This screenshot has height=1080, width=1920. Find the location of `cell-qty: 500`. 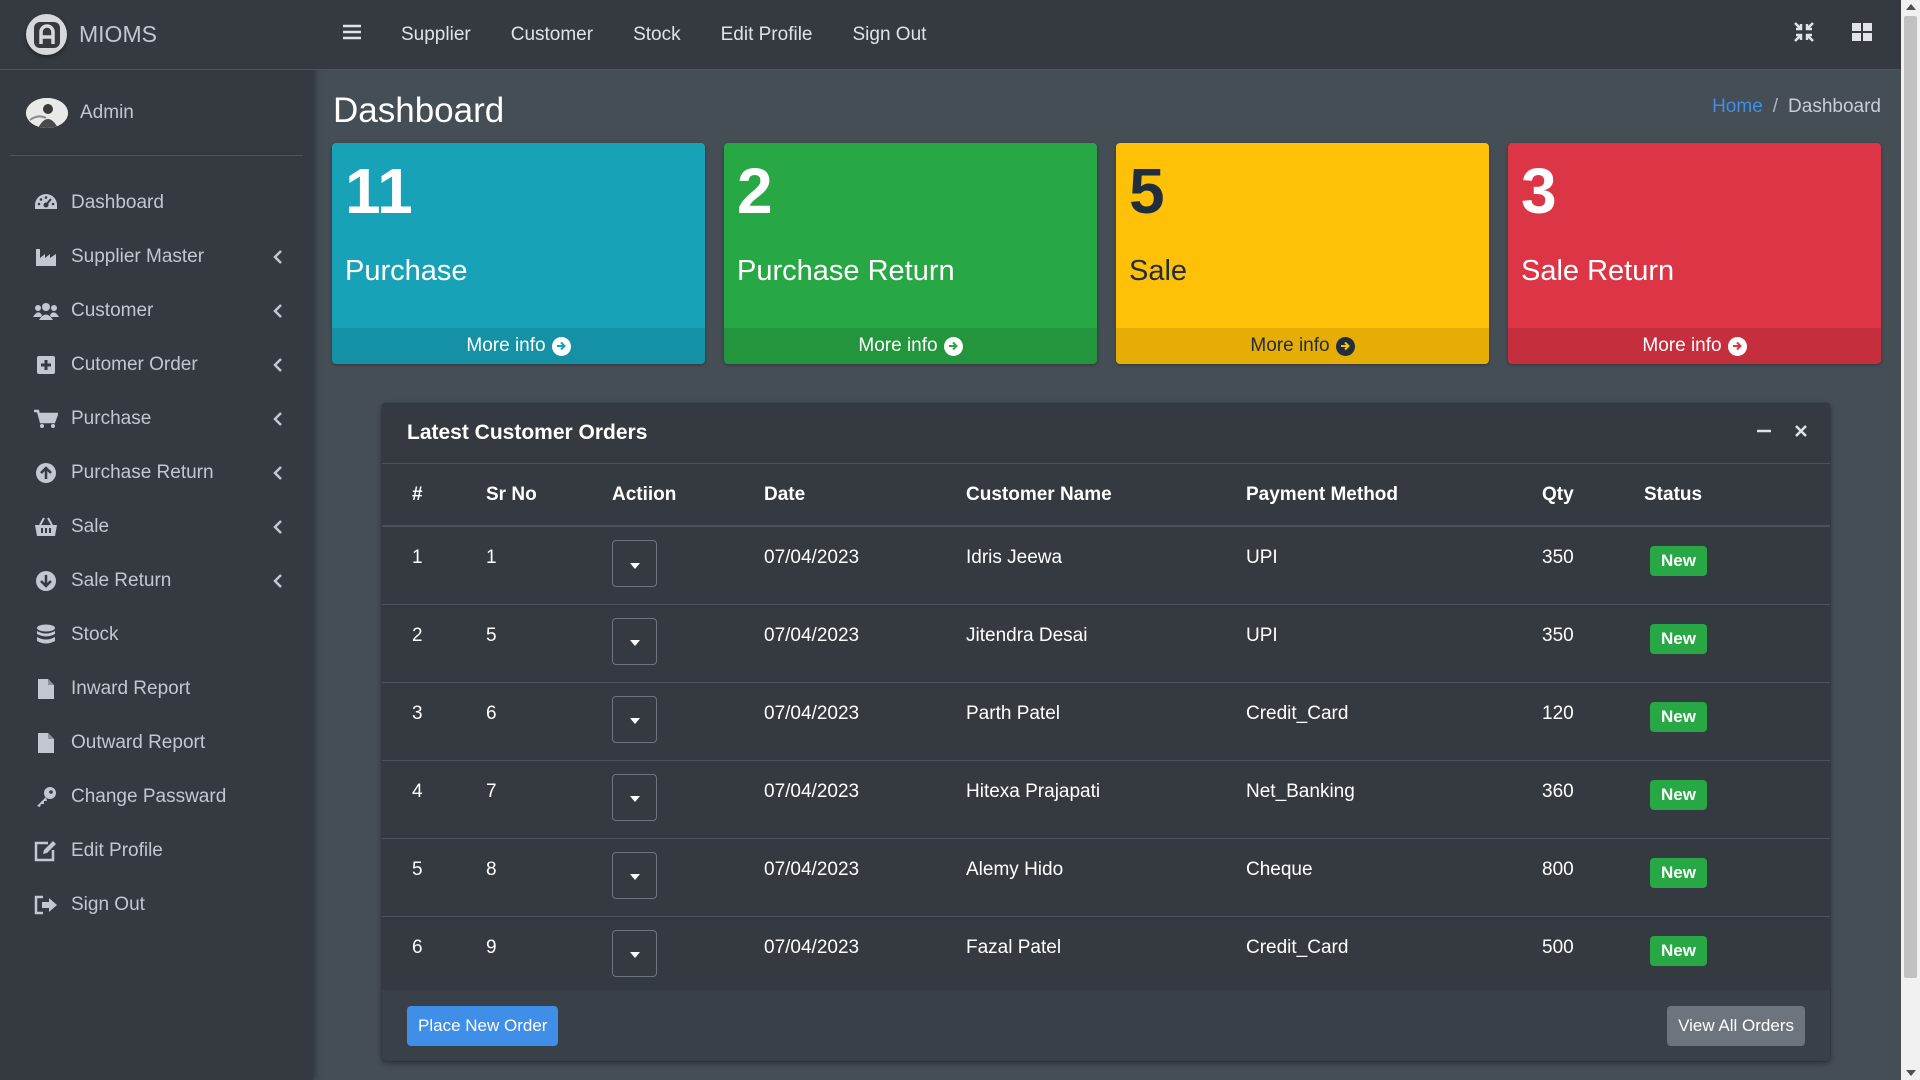

cell-qty: 500 is located at coordinates (1563, 955).